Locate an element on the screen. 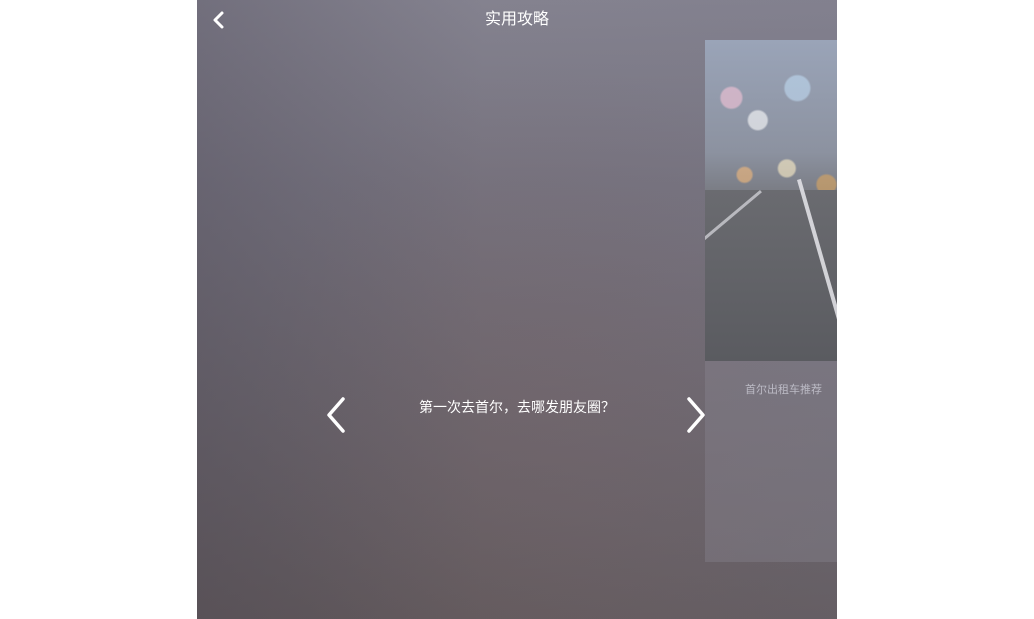 This screenshot has width=1034, height=619. next-article-button is located at coordinates (696, 415).